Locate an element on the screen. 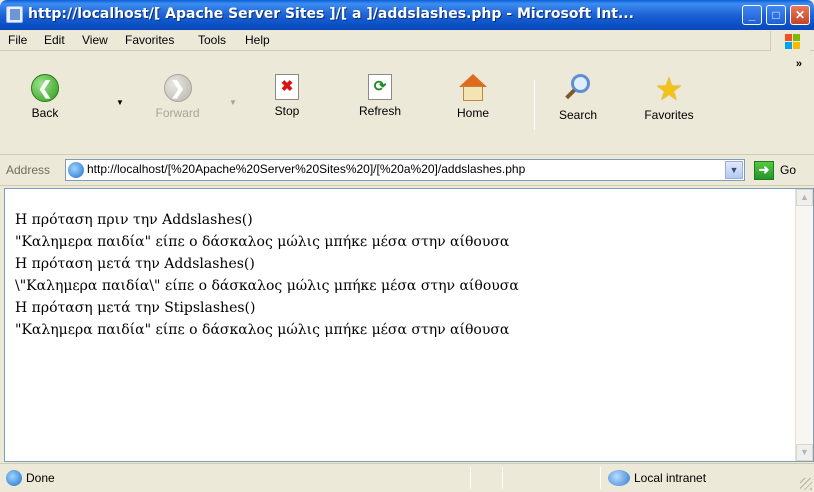 This screenshot has height=492, width=814. menu-edit: Edit is located at coordinates (54, 40).